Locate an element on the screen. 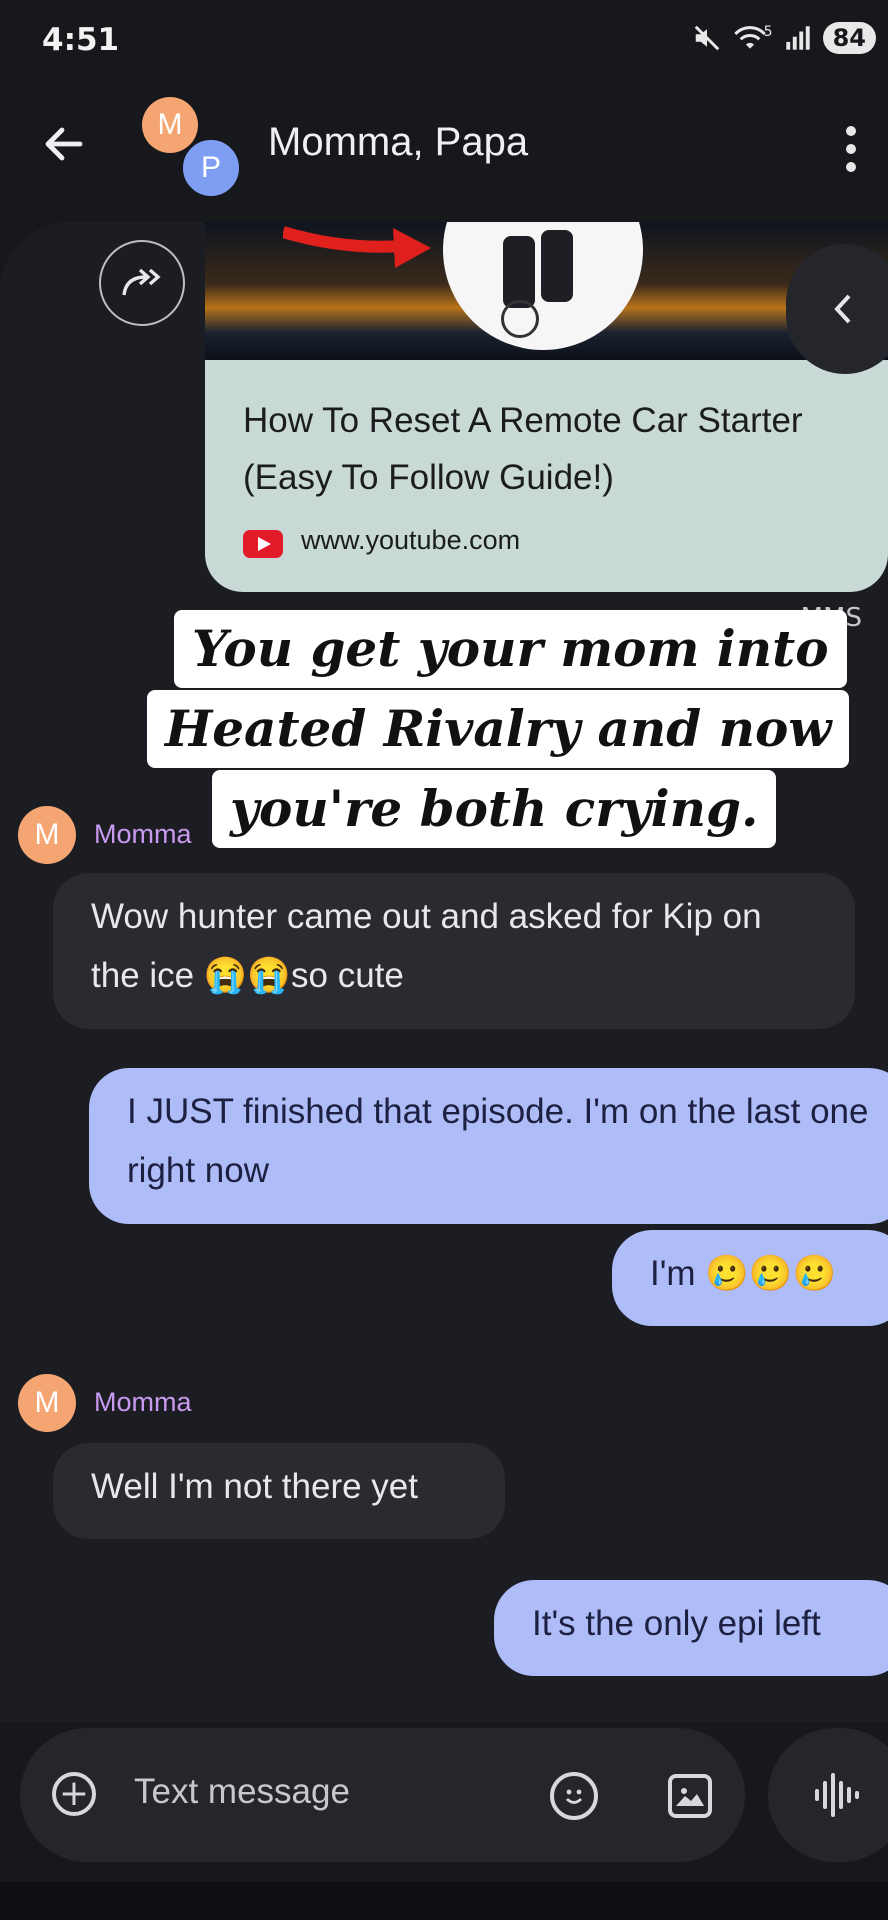 This screenshot has height=1920, width=888. wifi-icon is located at coordinates (749, 37).